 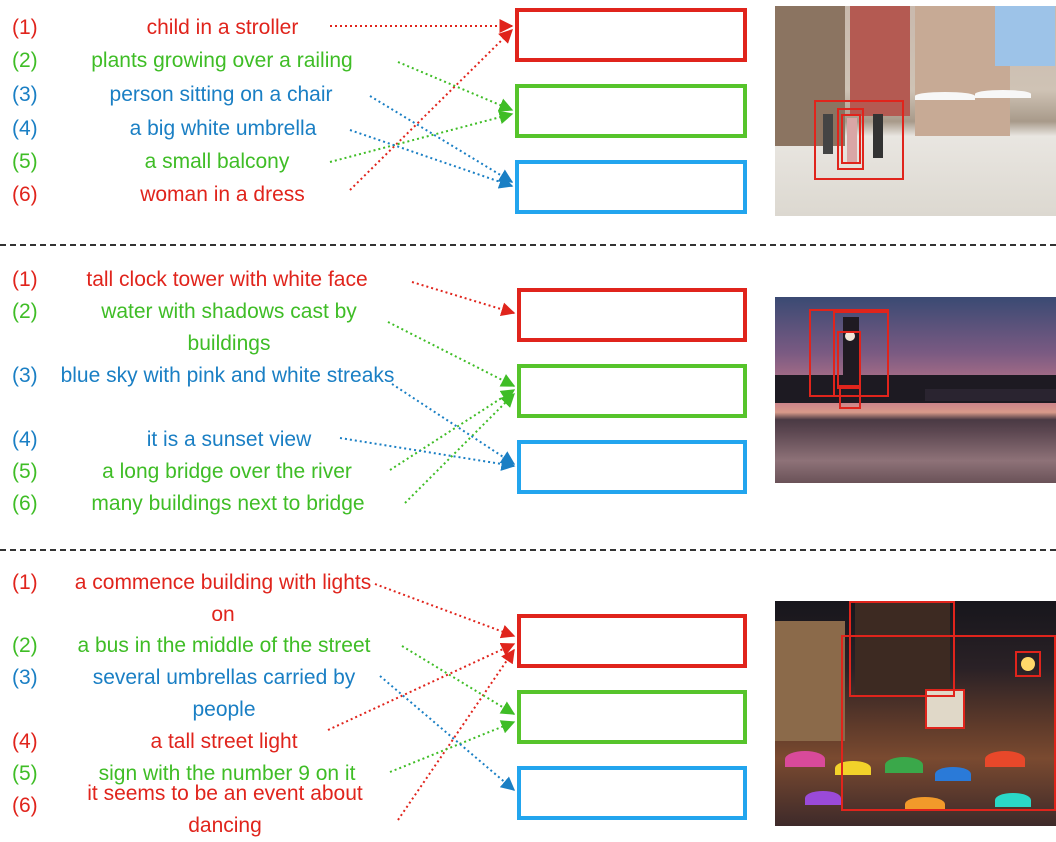 I want to click on phrase-text: it seems to be an event about dancing, so click(x=225, y=809).